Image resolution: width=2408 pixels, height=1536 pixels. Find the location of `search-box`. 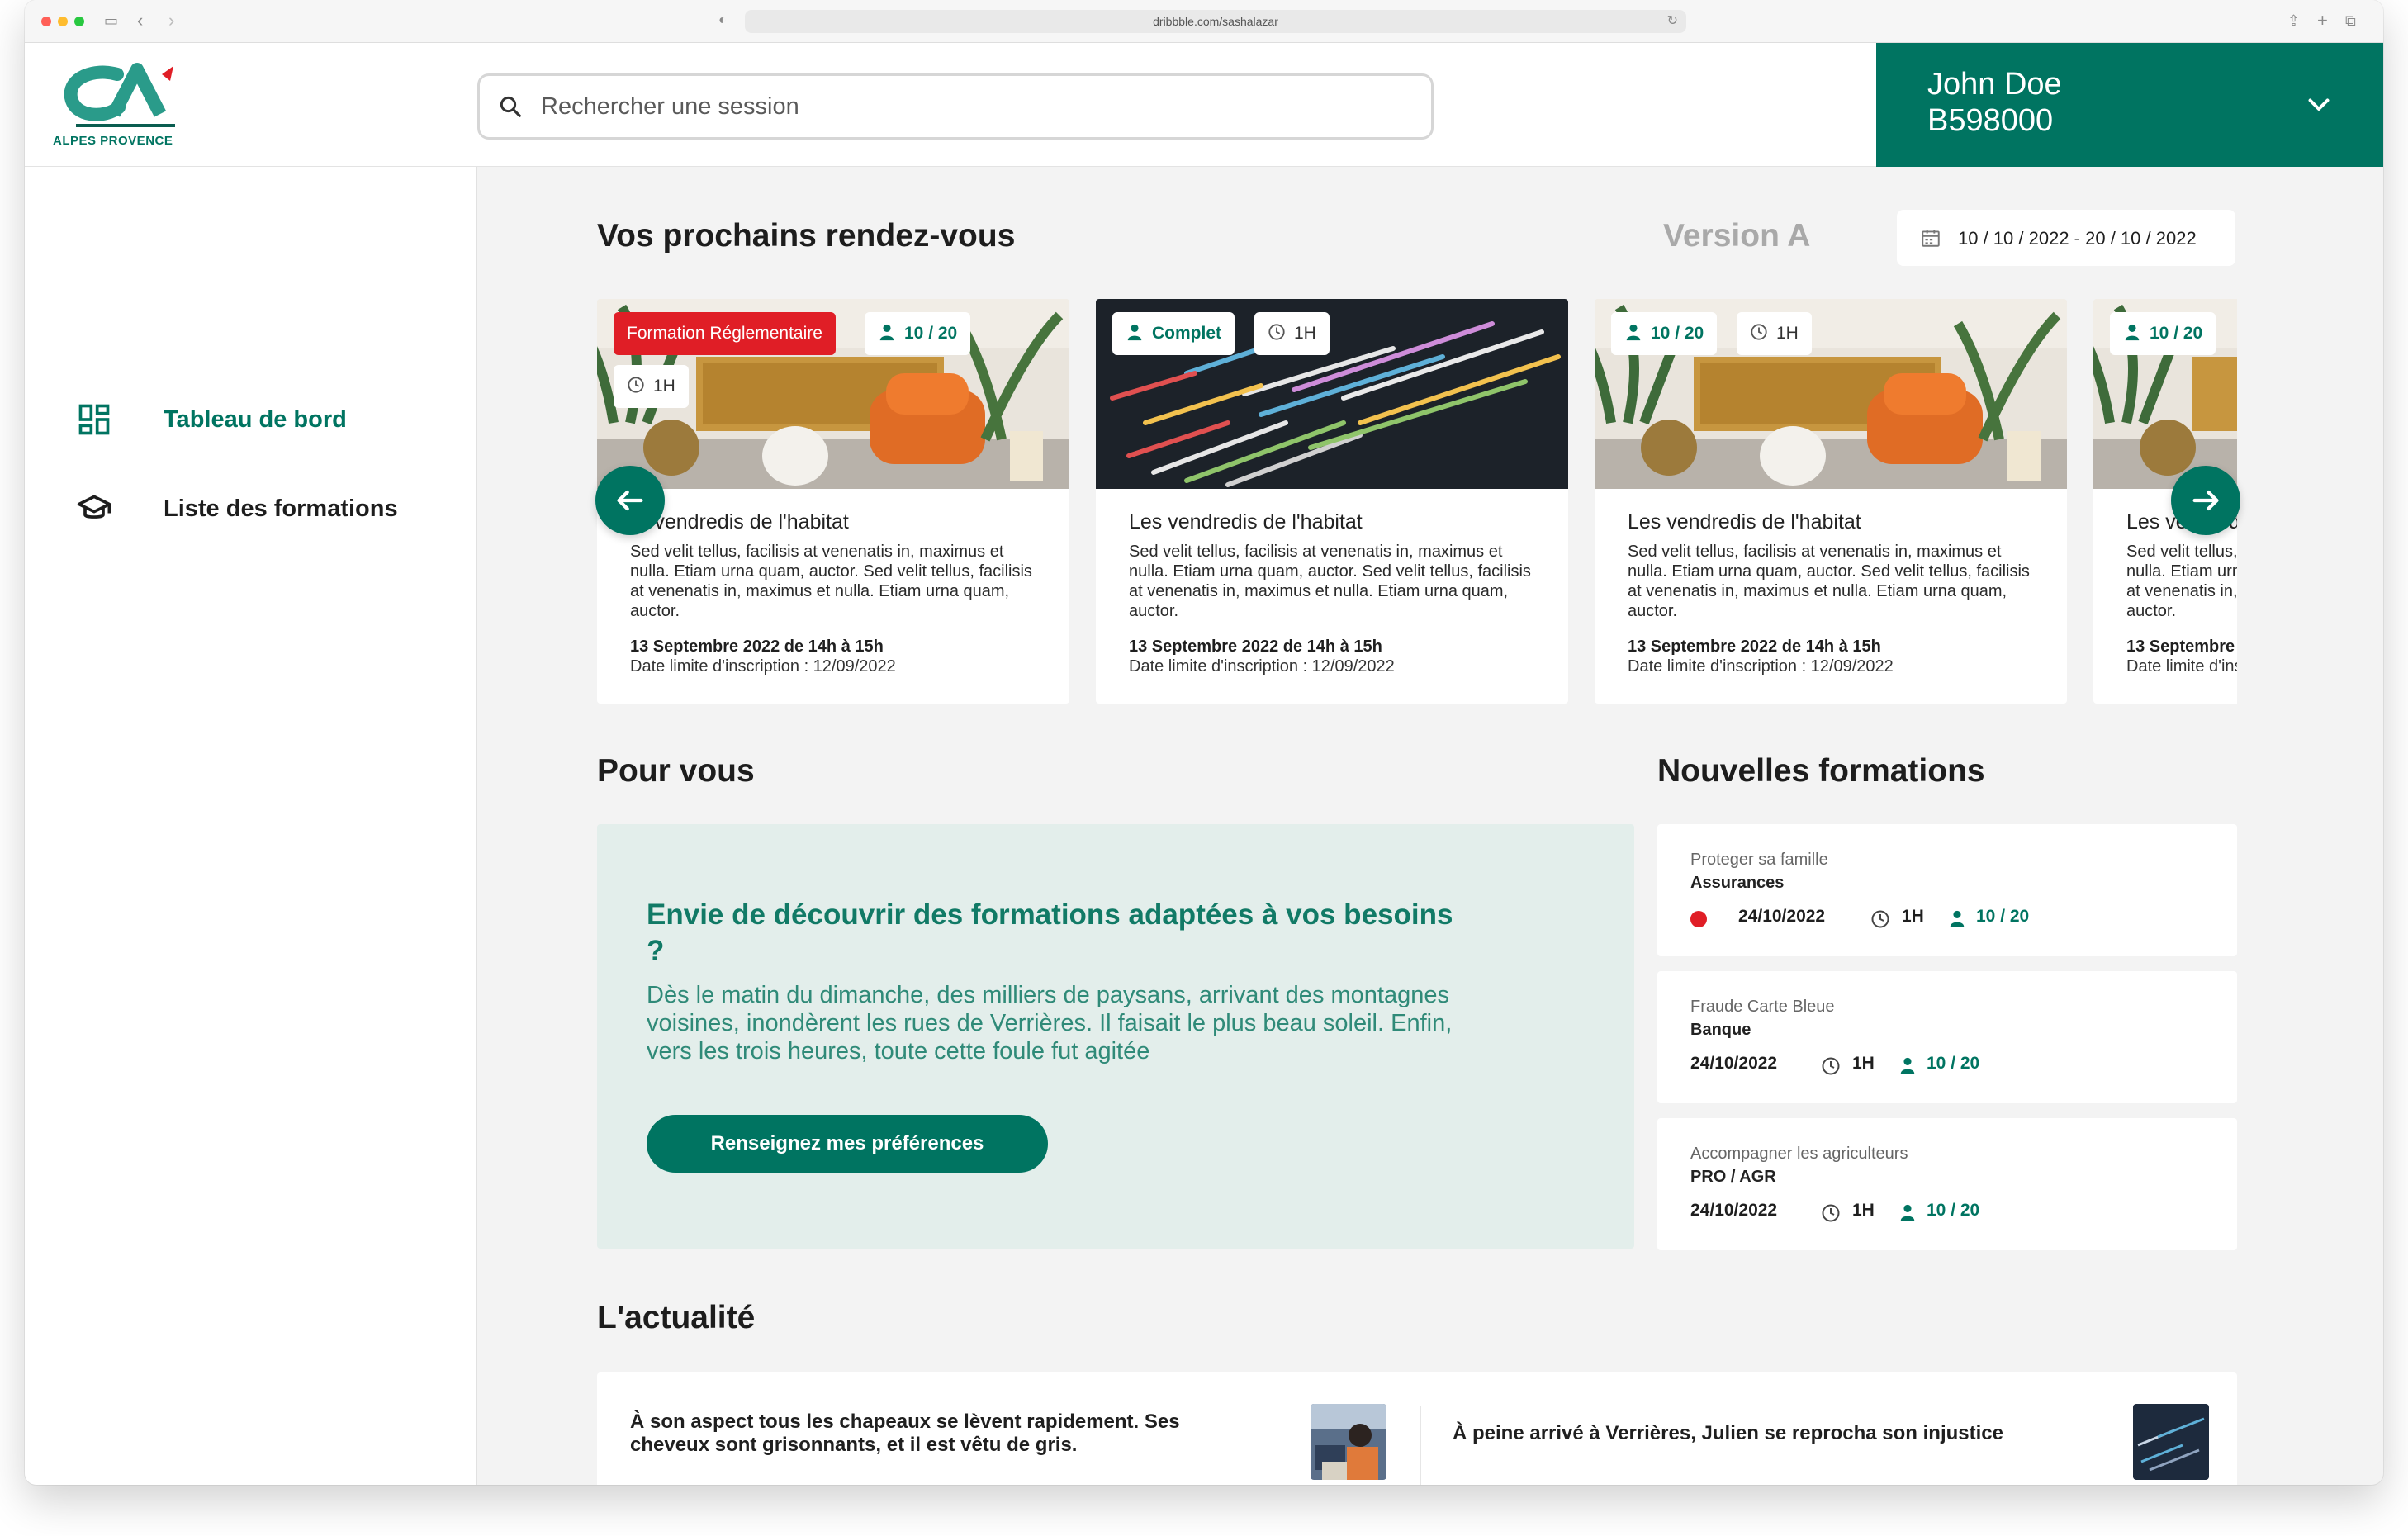

search-box is located at coordinates (955, 106).